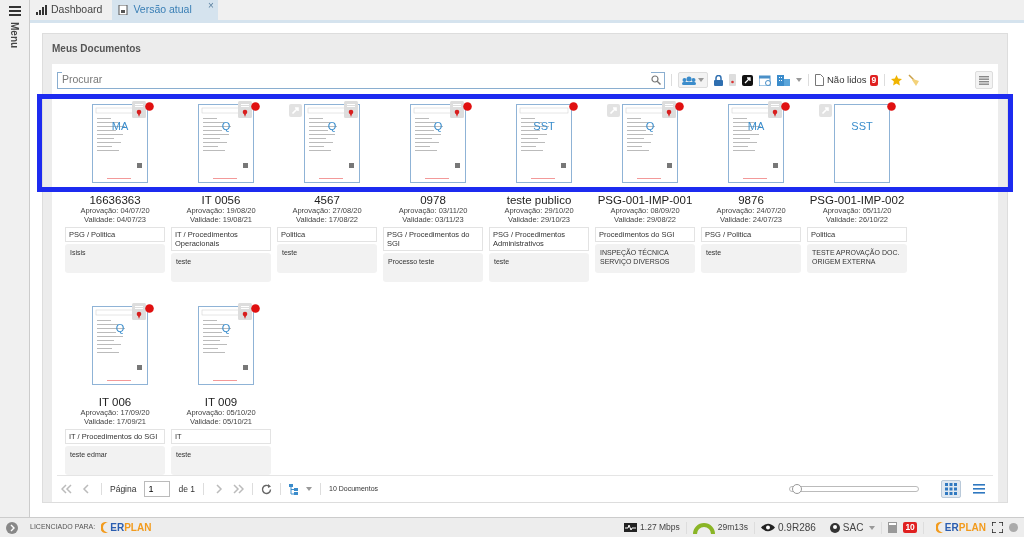 The width and height of the screenshot is (1024, 537). I want to click on grid-view-button, so click(951, 489).